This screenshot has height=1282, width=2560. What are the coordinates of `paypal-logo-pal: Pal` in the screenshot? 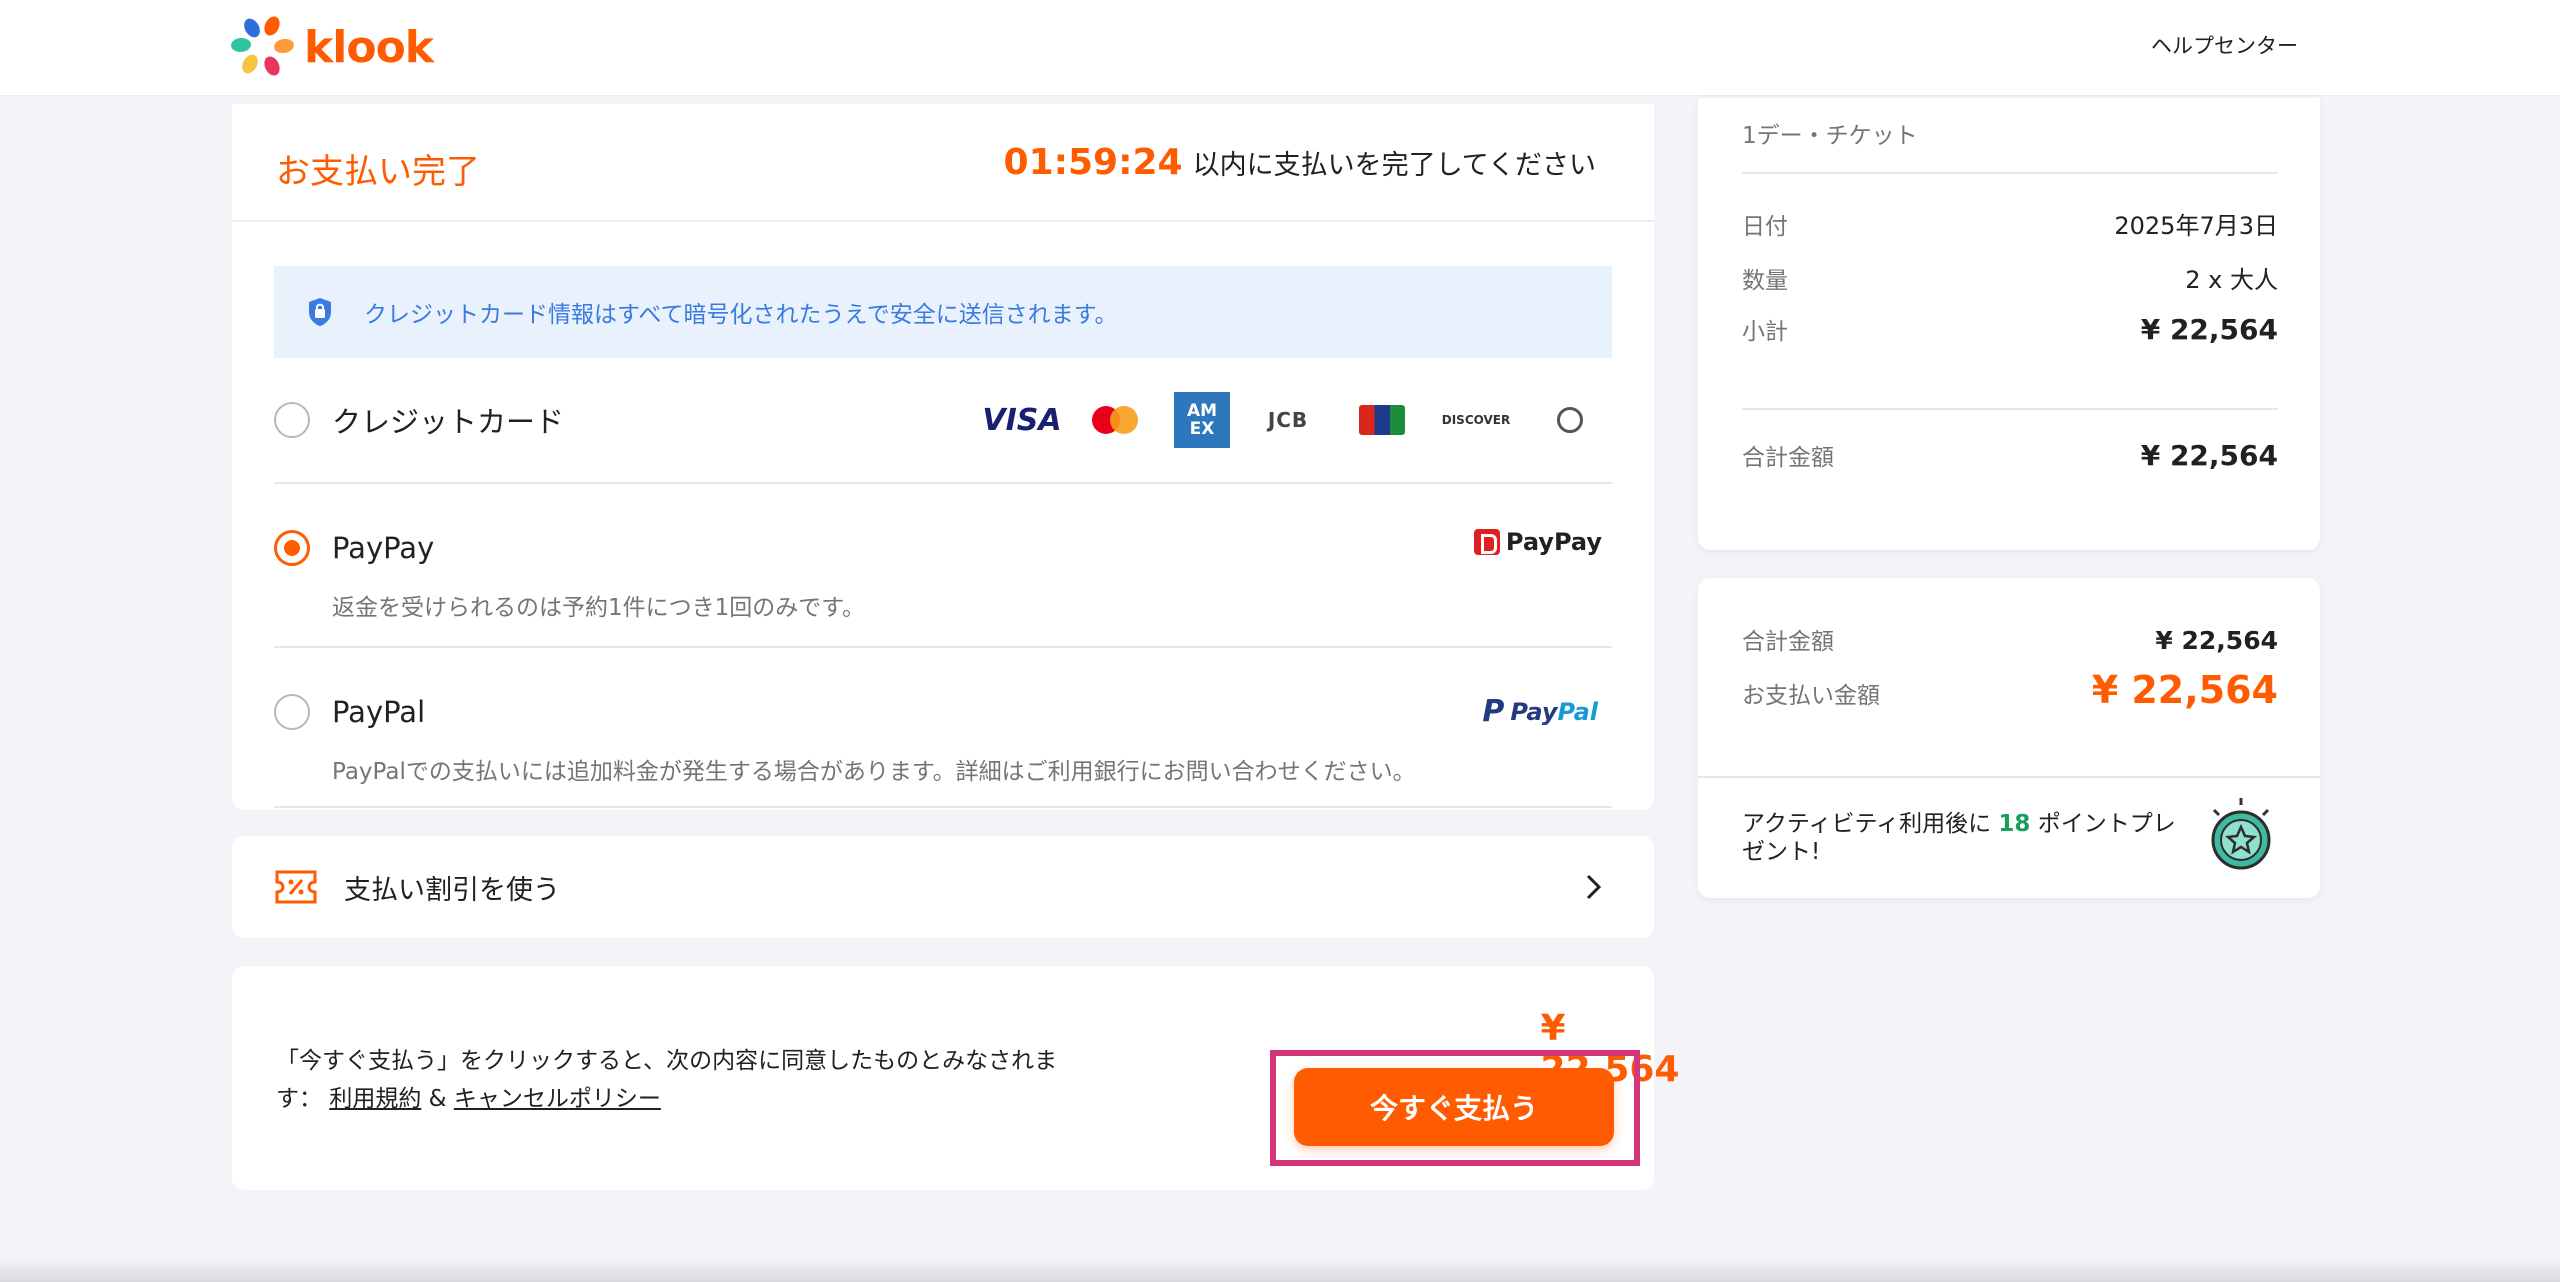 It's located at (1577, 711).